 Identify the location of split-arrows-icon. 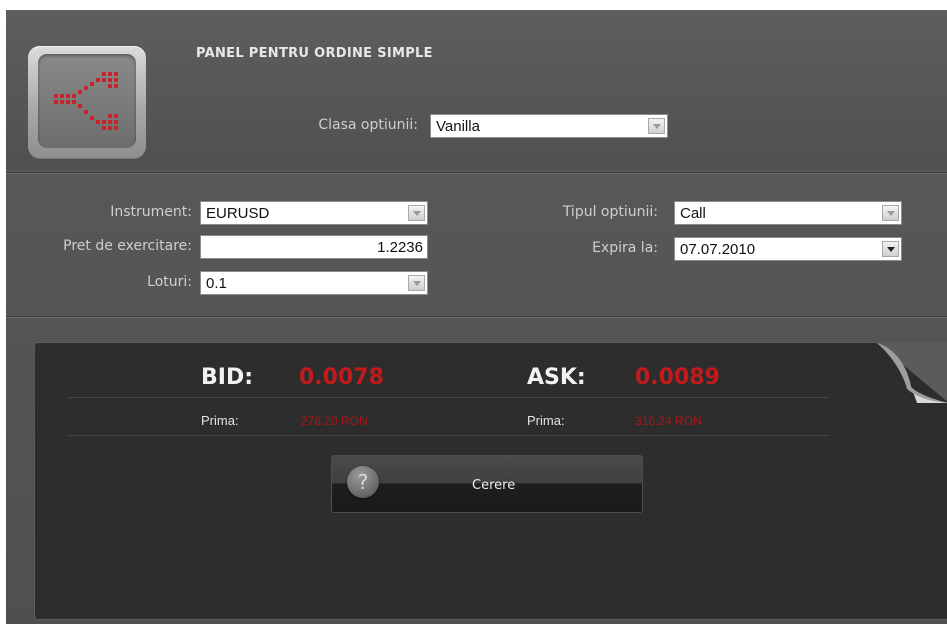
(87, 101).